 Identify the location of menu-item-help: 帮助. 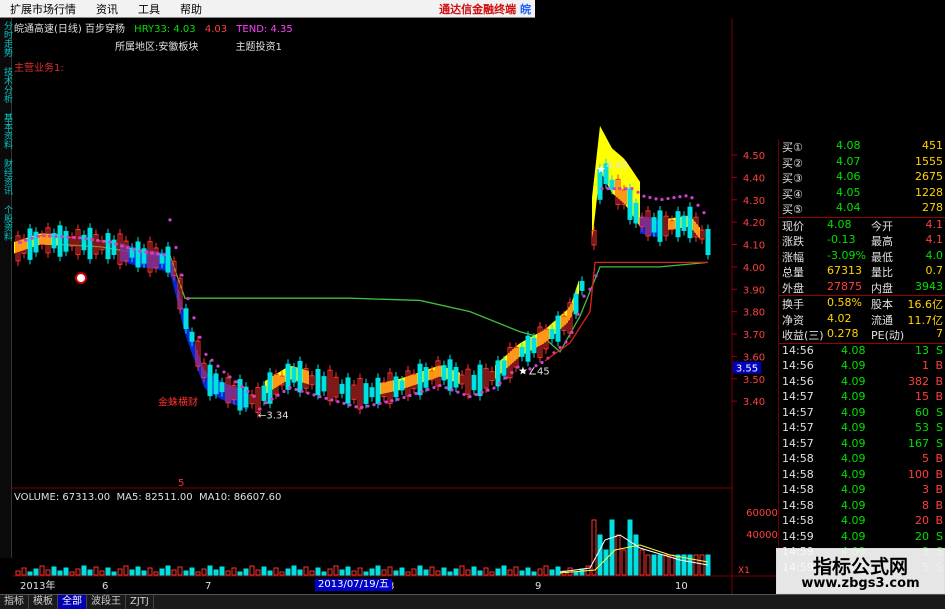
(191, 9).